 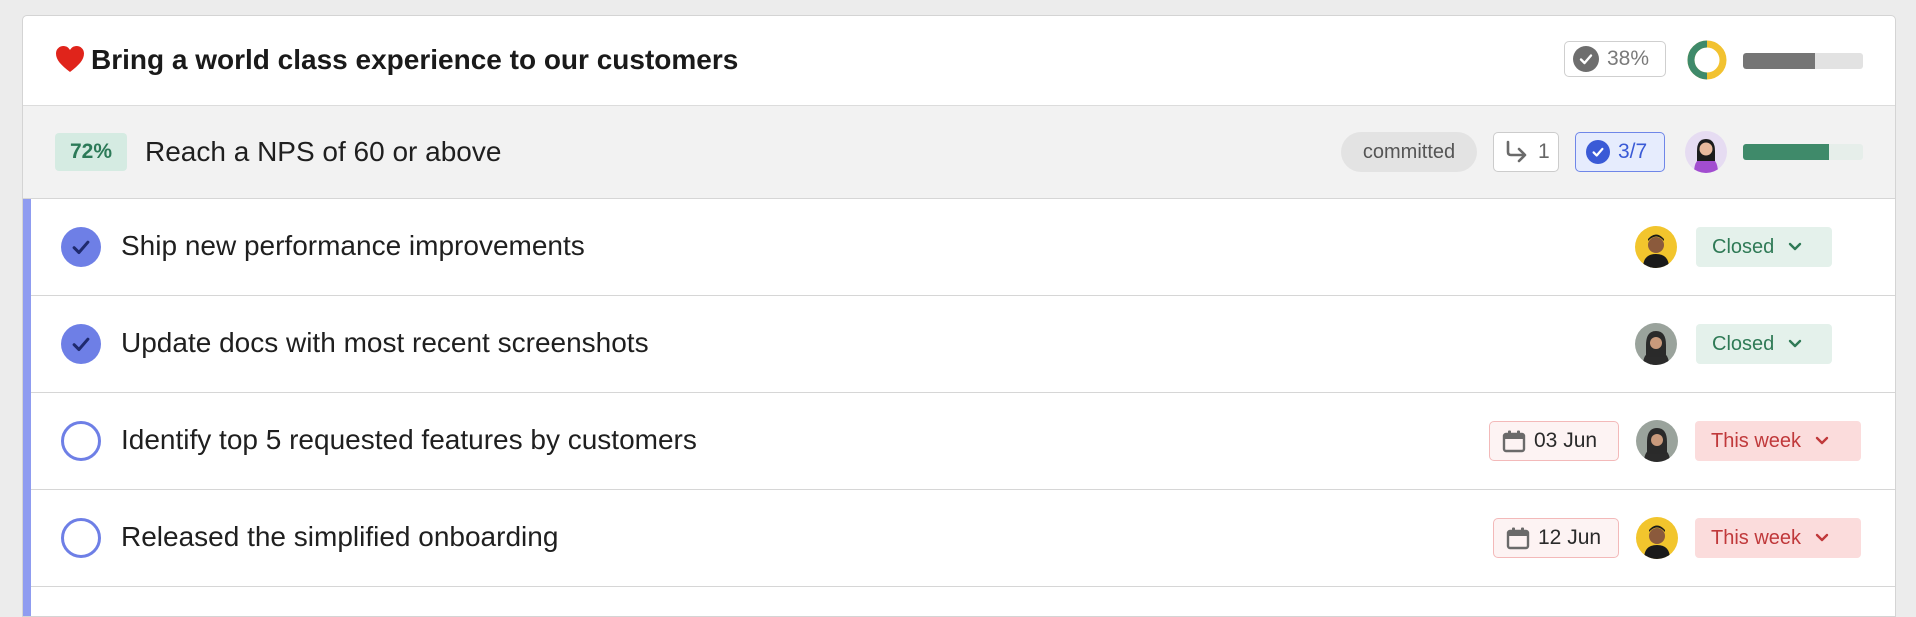 What do you see at coordinates (1786, 152) in the screenshot?
I see `key-result-progress-fill` at bounding box center [1786, 152].